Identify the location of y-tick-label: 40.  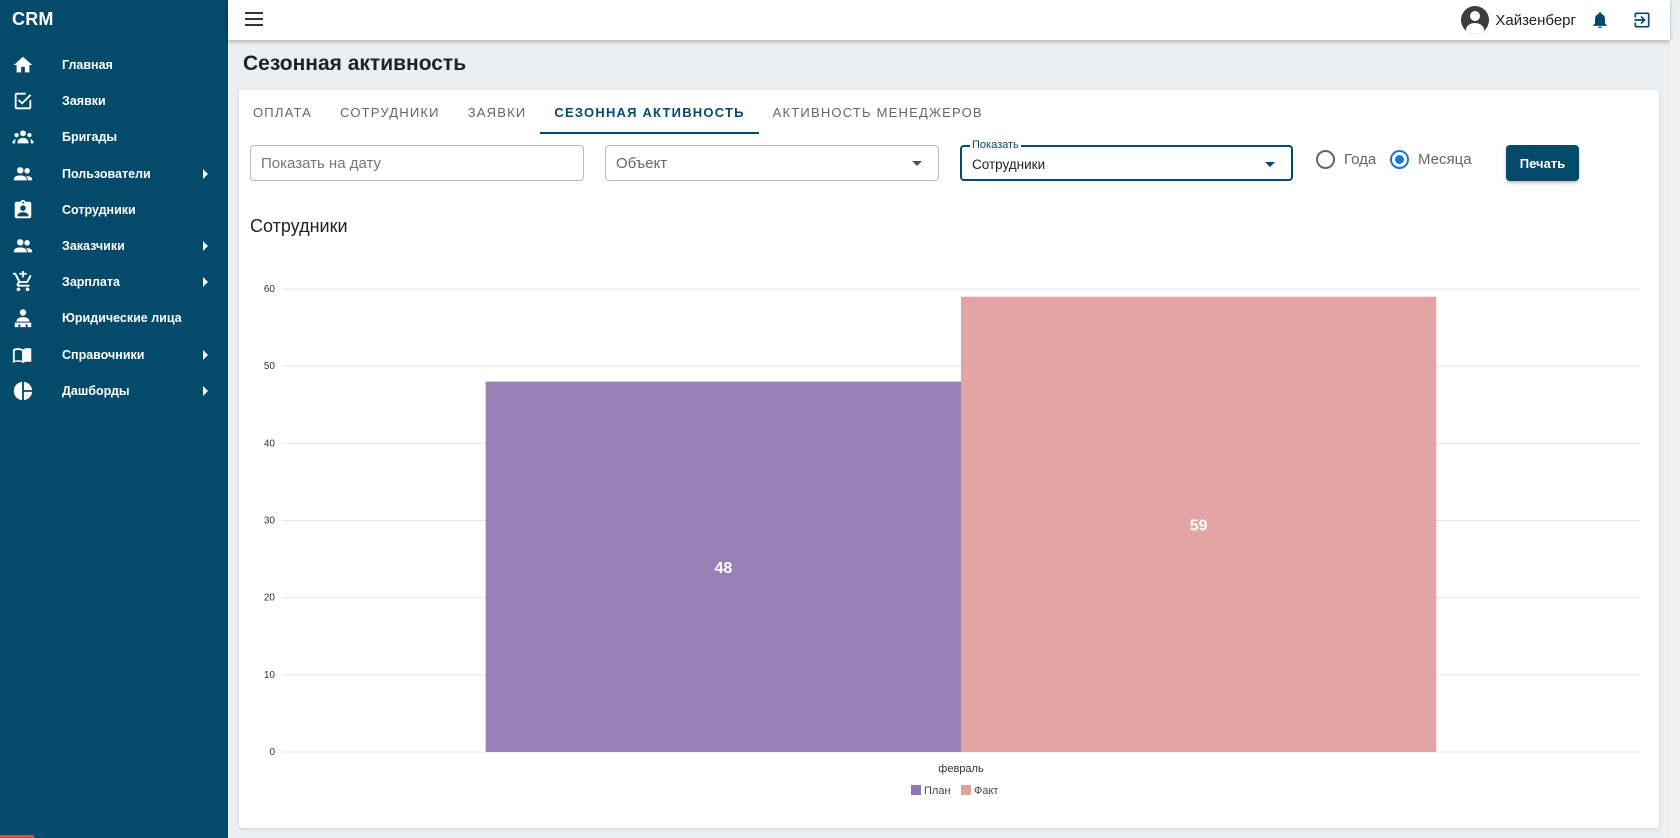
(270, 443).